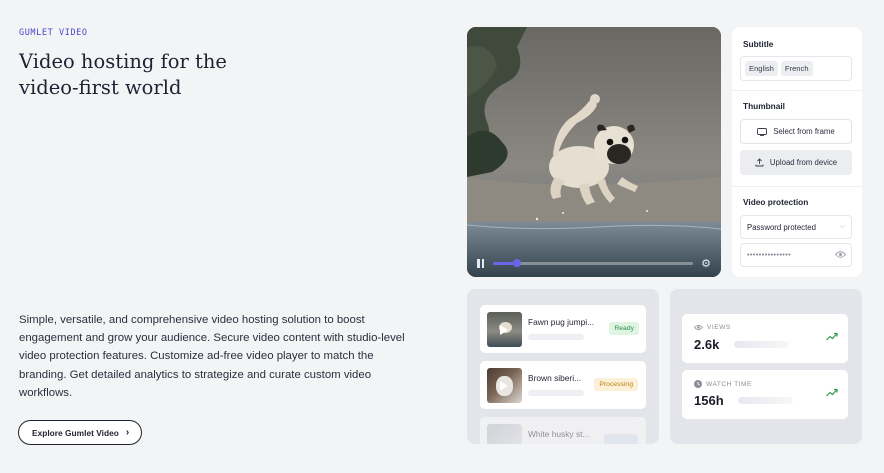  Describe the element at coordinates (765, 394) in the screenshot. I see `watch-time-card: WATCH TIME 156h` at that location.